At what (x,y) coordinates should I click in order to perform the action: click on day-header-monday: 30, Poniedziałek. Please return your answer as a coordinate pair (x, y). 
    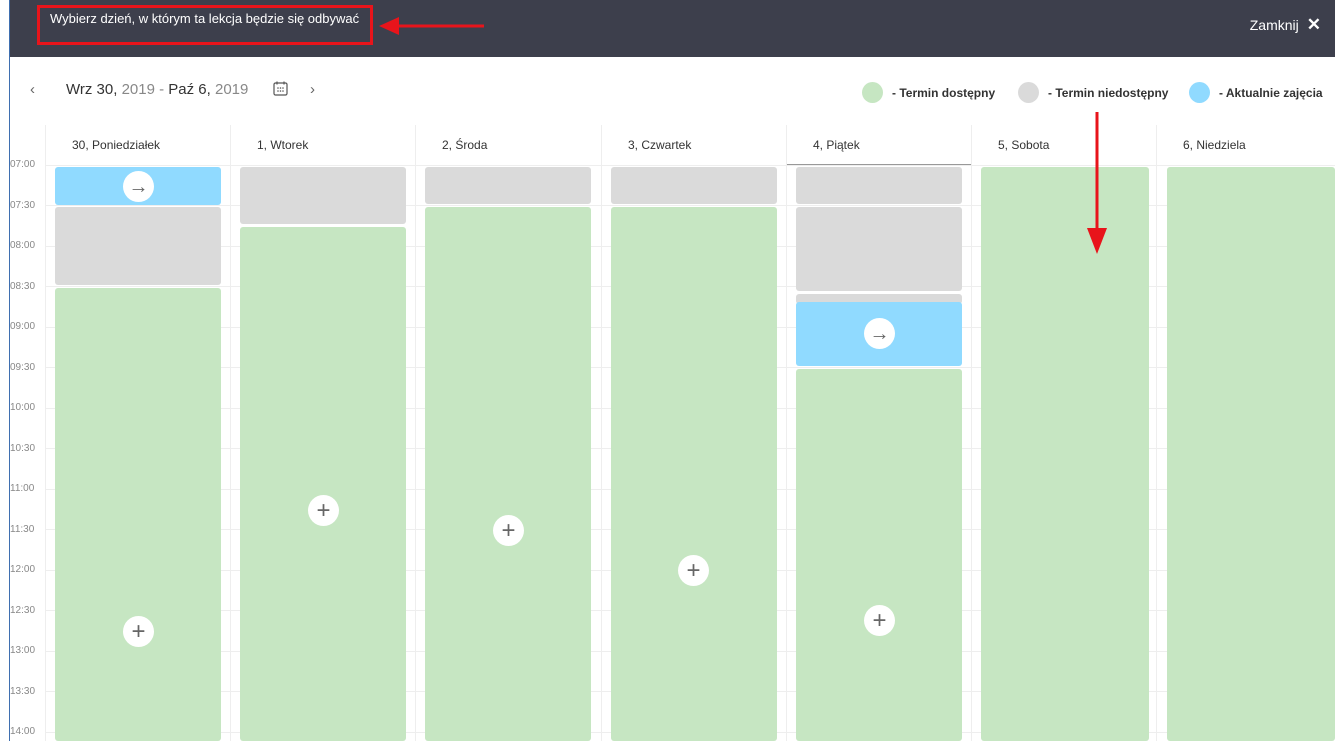
    Looking at the image, I should click on (137, 145).